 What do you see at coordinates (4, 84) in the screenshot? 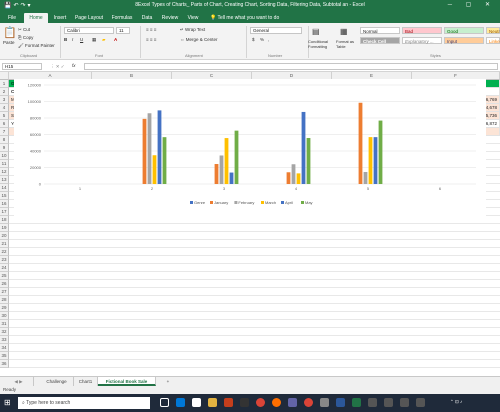
I see `row-header: 1` at bounding box center [4, 84].